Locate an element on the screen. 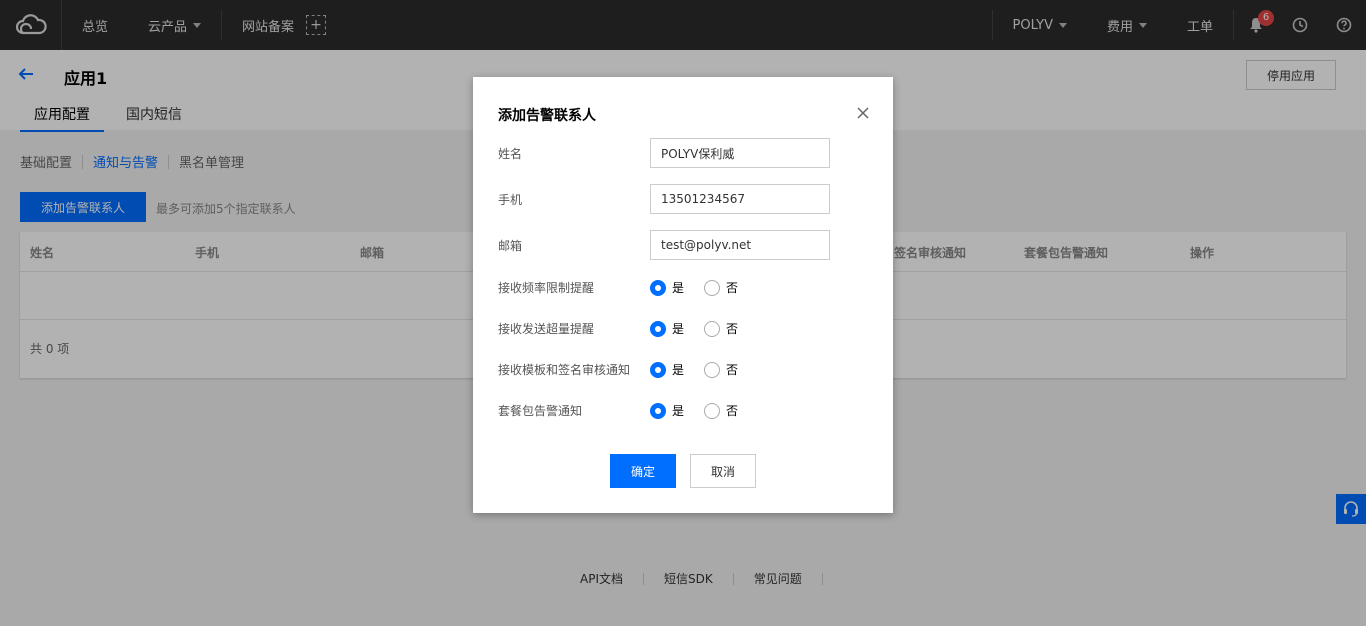  radio-row-over-limit: 接收发送超量提醒 是 否 is located at coordinates (683, 328).